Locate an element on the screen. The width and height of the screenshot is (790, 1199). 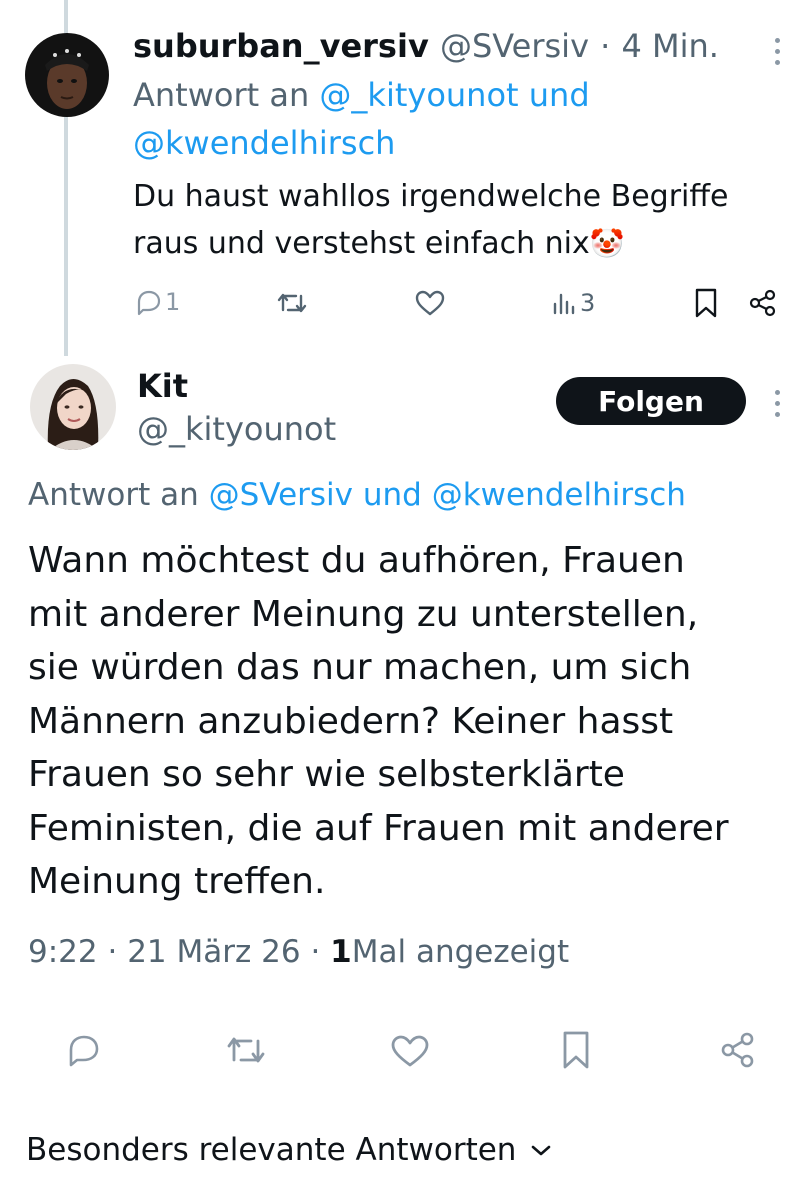
reply-like-button is located at coordinates (430, 303).